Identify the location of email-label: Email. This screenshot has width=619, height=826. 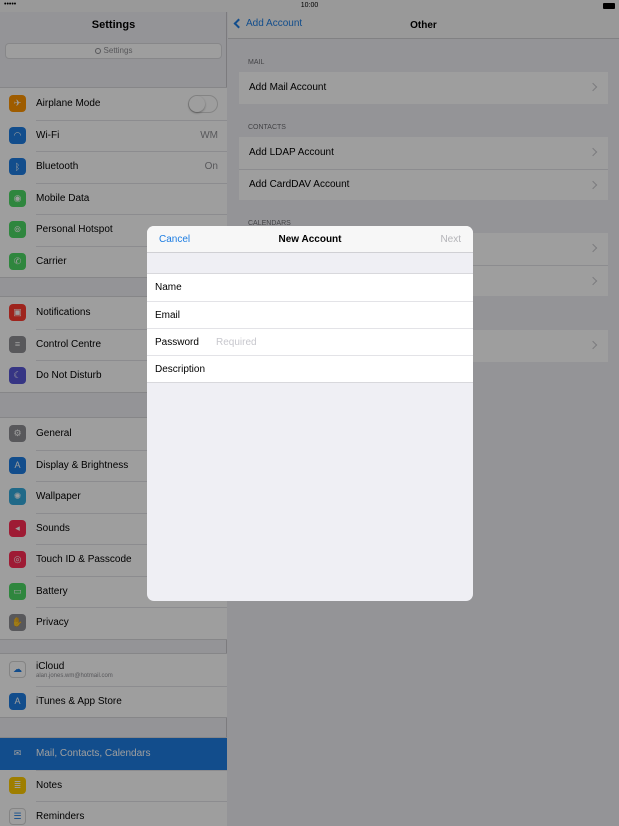
(168, 315).